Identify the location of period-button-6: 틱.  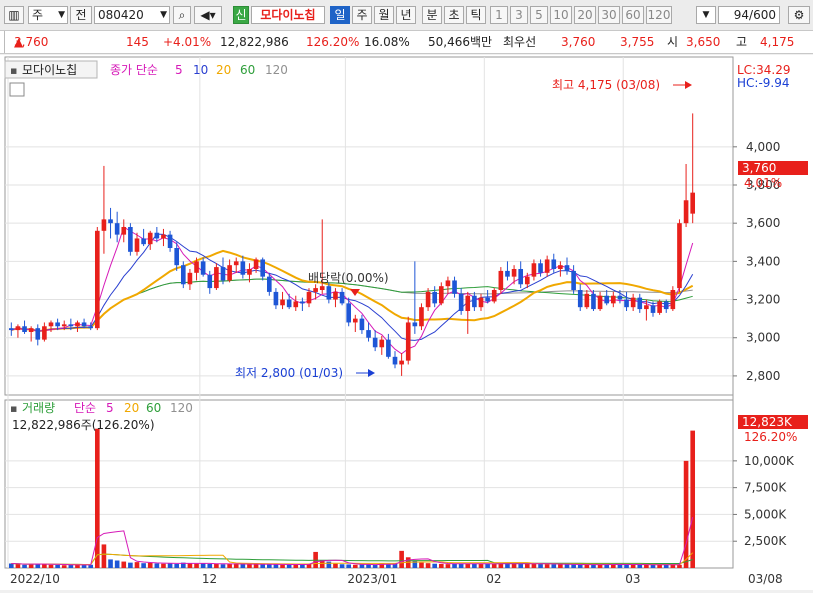
(476, 15).